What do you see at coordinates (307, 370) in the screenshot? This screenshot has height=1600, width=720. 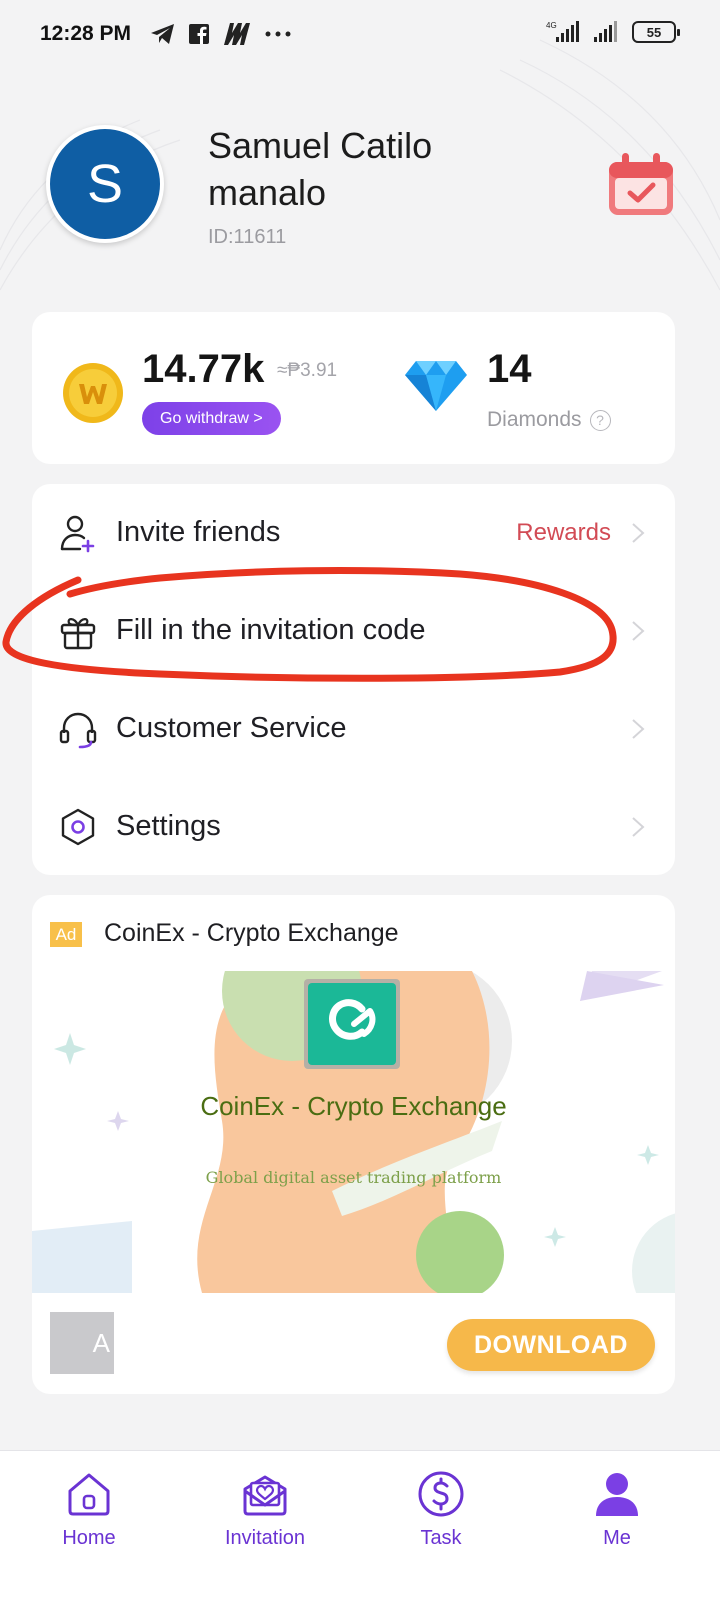 I see `coin-approx-value: ≈₱3.91` at bounding box center [307, 370].